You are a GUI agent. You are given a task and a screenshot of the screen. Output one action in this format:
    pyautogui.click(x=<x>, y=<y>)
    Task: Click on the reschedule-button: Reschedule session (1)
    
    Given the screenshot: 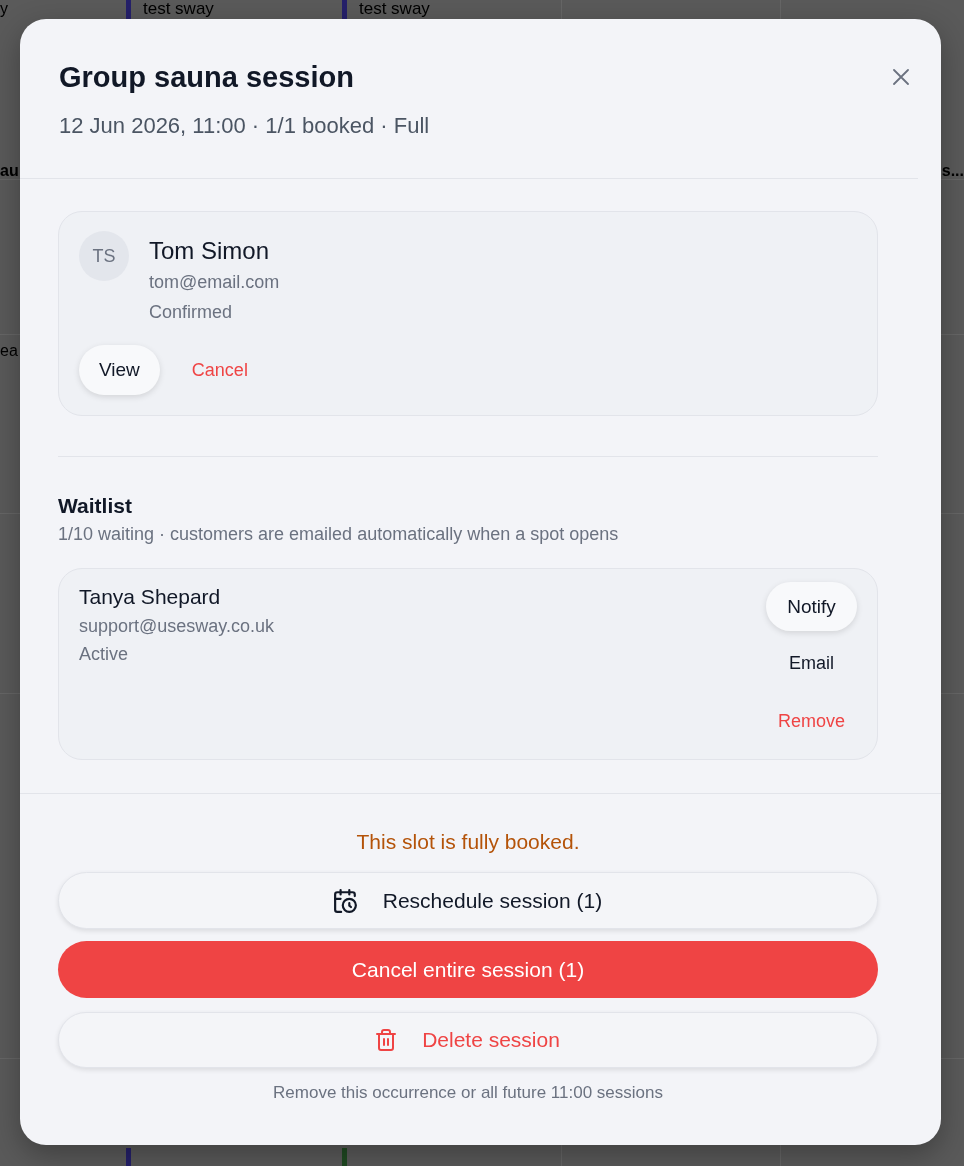 What is the action you would take?
    pyautogui.click(x=468, y=900)
    